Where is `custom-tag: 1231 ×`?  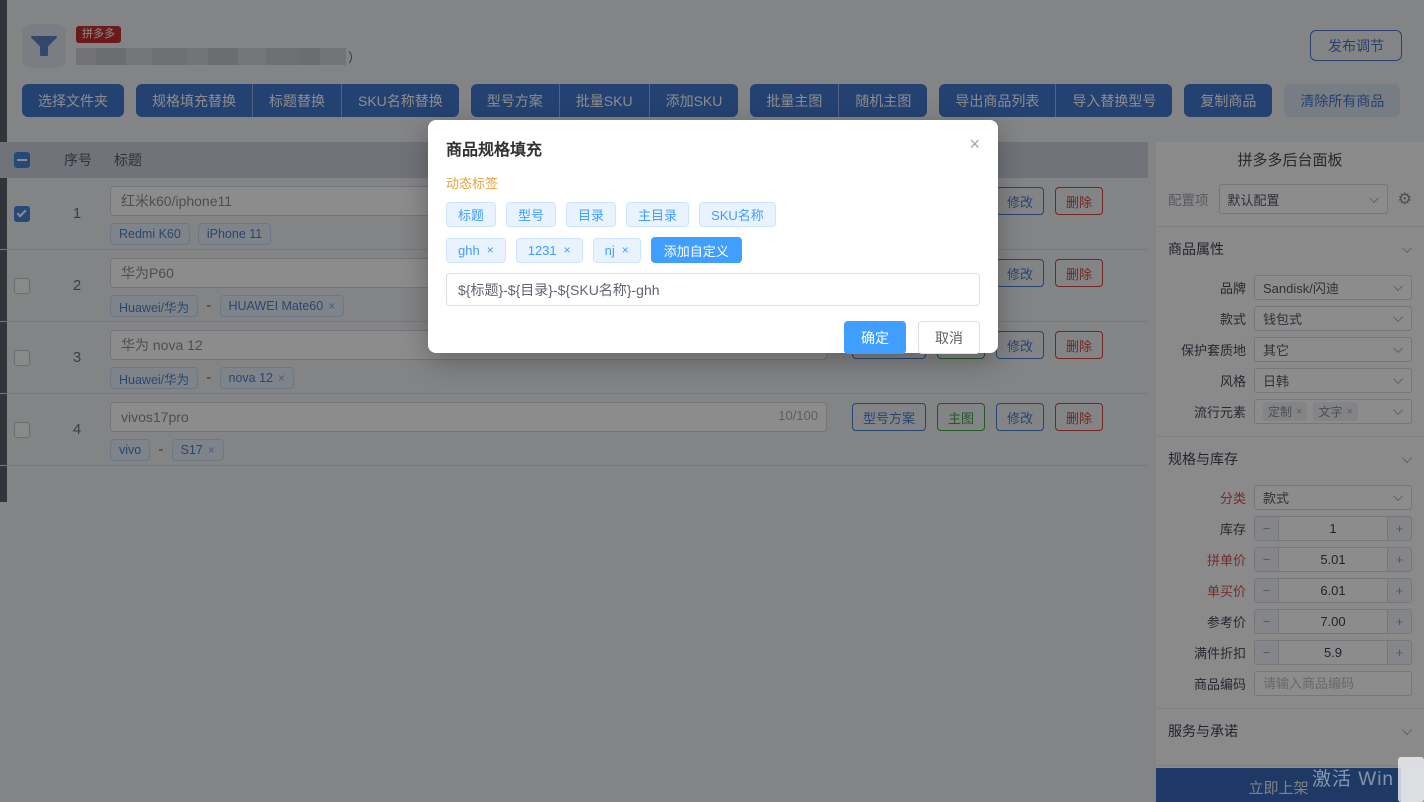
custom-tag: 1231 × is located at coordinates (549, 250).